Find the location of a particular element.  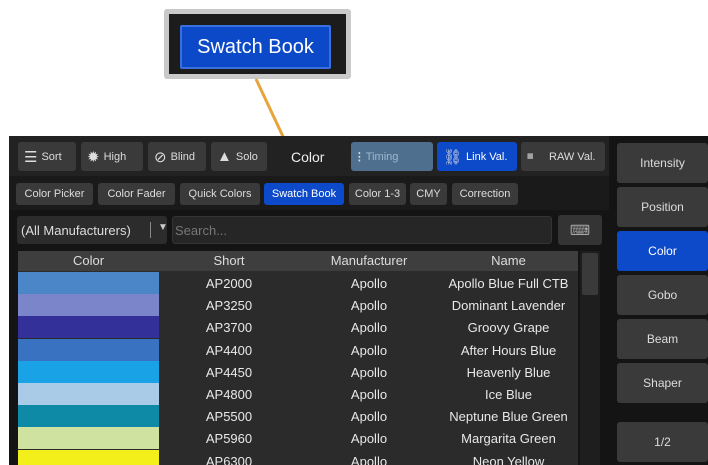

tab-color-fader: Color Fader is located at coordinates (136, 194).